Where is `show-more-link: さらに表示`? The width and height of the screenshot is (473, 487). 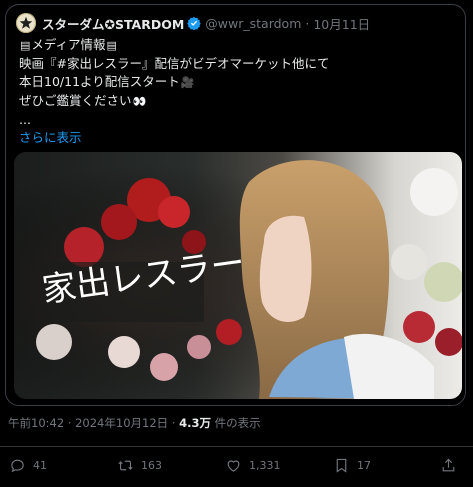 show-more-link: さらに表示 is located at coordinates (234, 138).